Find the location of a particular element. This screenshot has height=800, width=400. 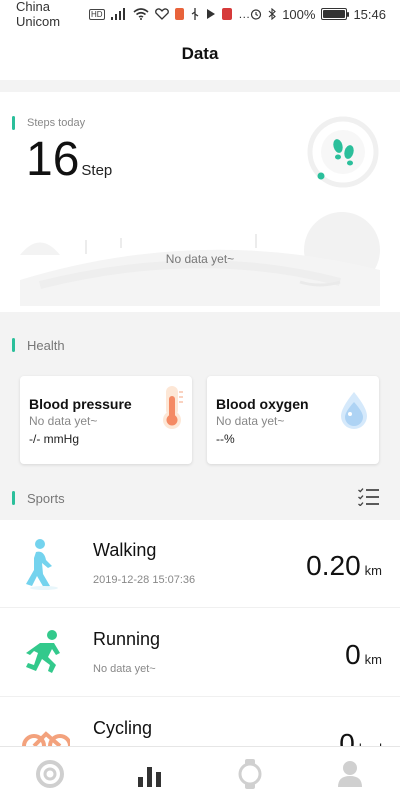

cycling-icon is located at coordinates (46, 738).